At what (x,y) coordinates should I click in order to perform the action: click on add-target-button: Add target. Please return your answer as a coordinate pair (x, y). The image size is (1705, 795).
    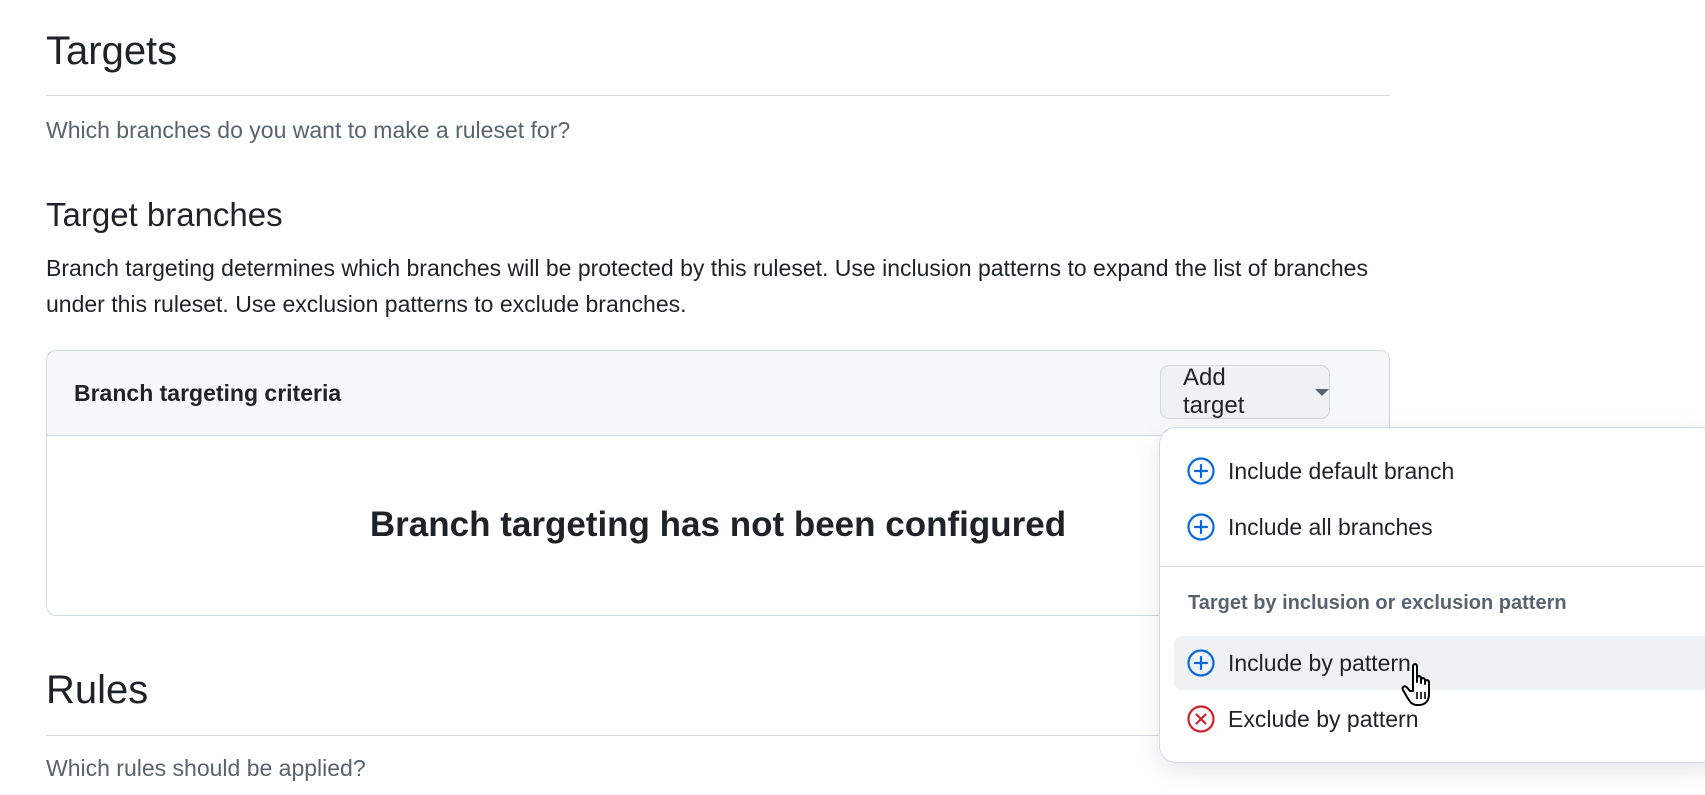
    Looking at the image, I should click on (1245, 391).